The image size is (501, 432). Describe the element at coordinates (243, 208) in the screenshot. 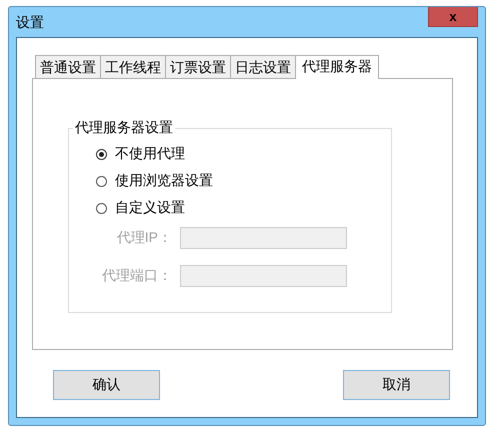

I see `radio-option: 自定义设置` at that location.